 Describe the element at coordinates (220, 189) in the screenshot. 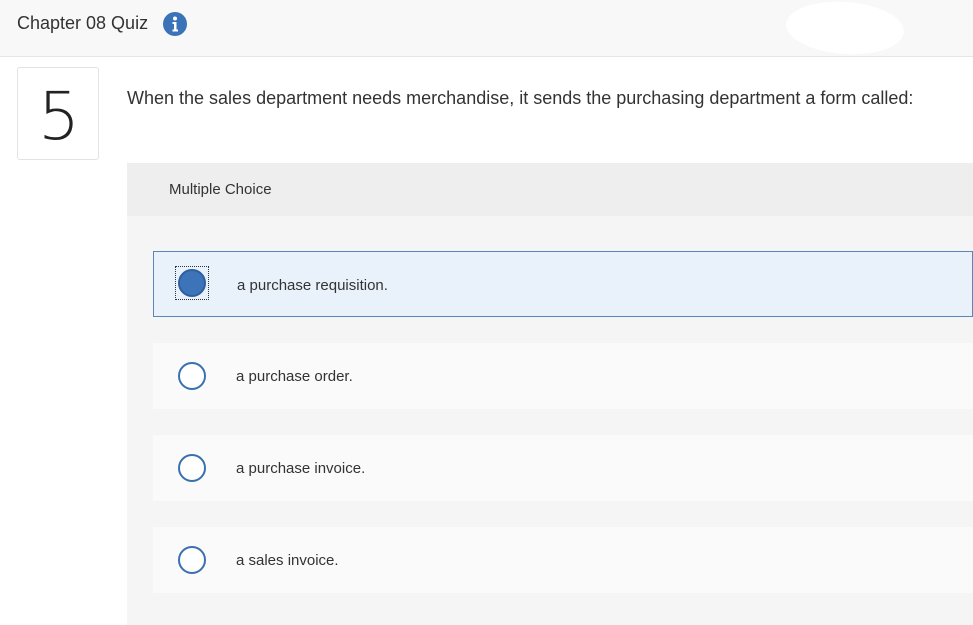

I see `question-type-label: Multiple Choice` at that location.